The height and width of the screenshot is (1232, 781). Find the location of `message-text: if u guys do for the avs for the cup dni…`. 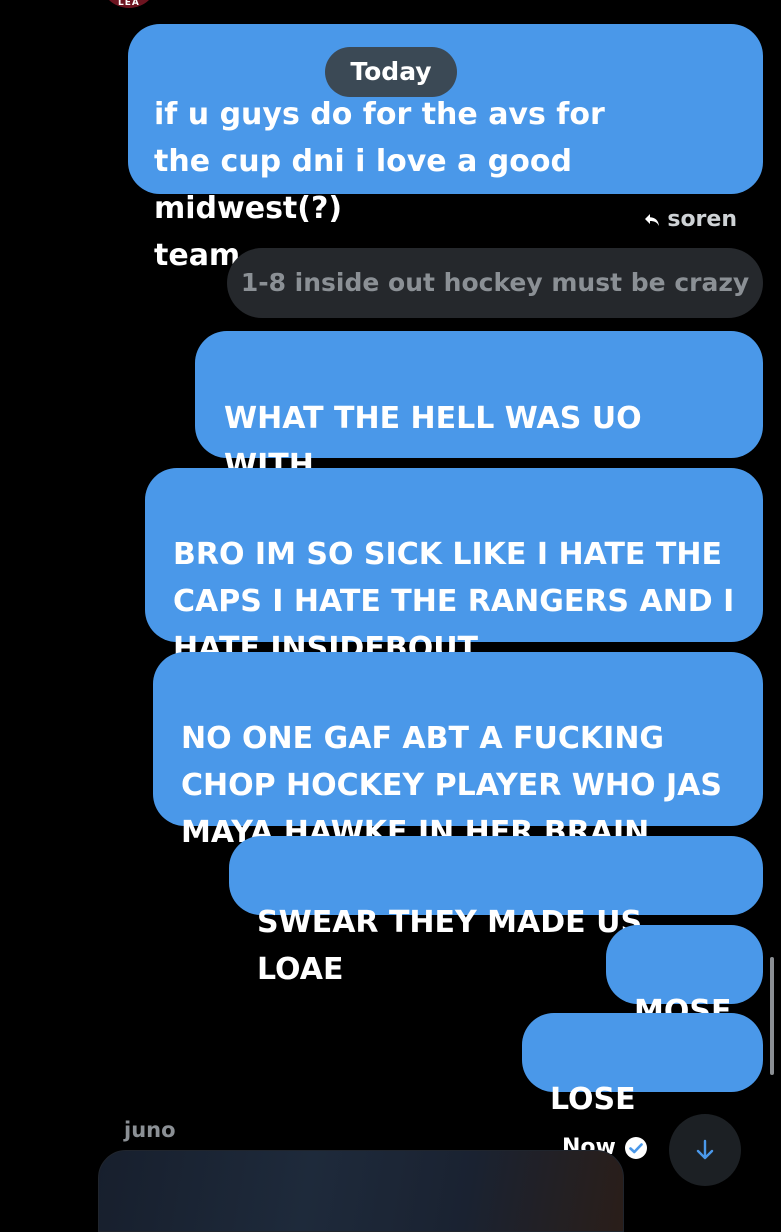

message-text: if u guys do for the avs for the cup dni… is located at coordinates (379, 185).